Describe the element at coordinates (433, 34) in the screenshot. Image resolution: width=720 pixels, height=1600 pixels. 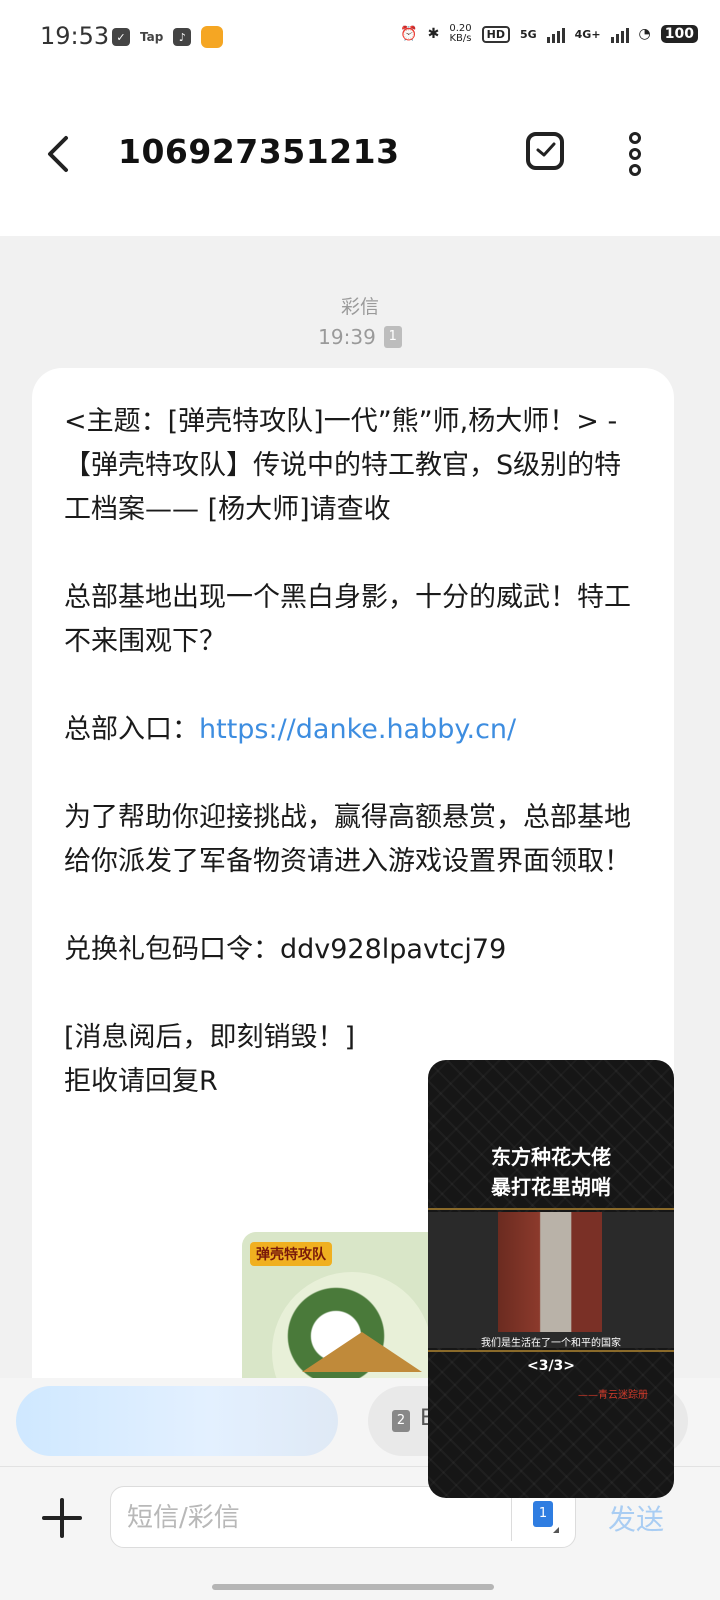
I see `bluetooth-icon: ✱` at that location.